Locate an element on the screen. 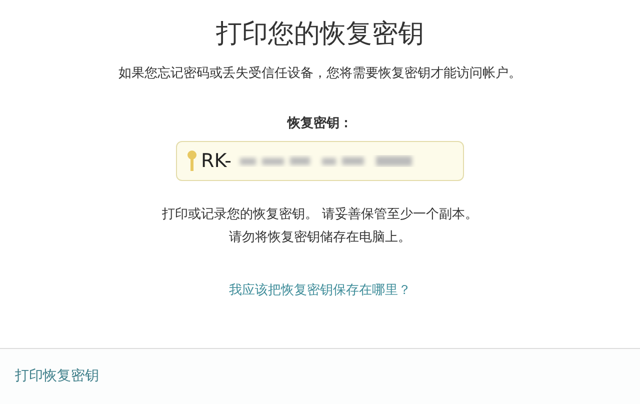  print-key-link: 打印恢复密钥 is located at coordinates (57, 376).